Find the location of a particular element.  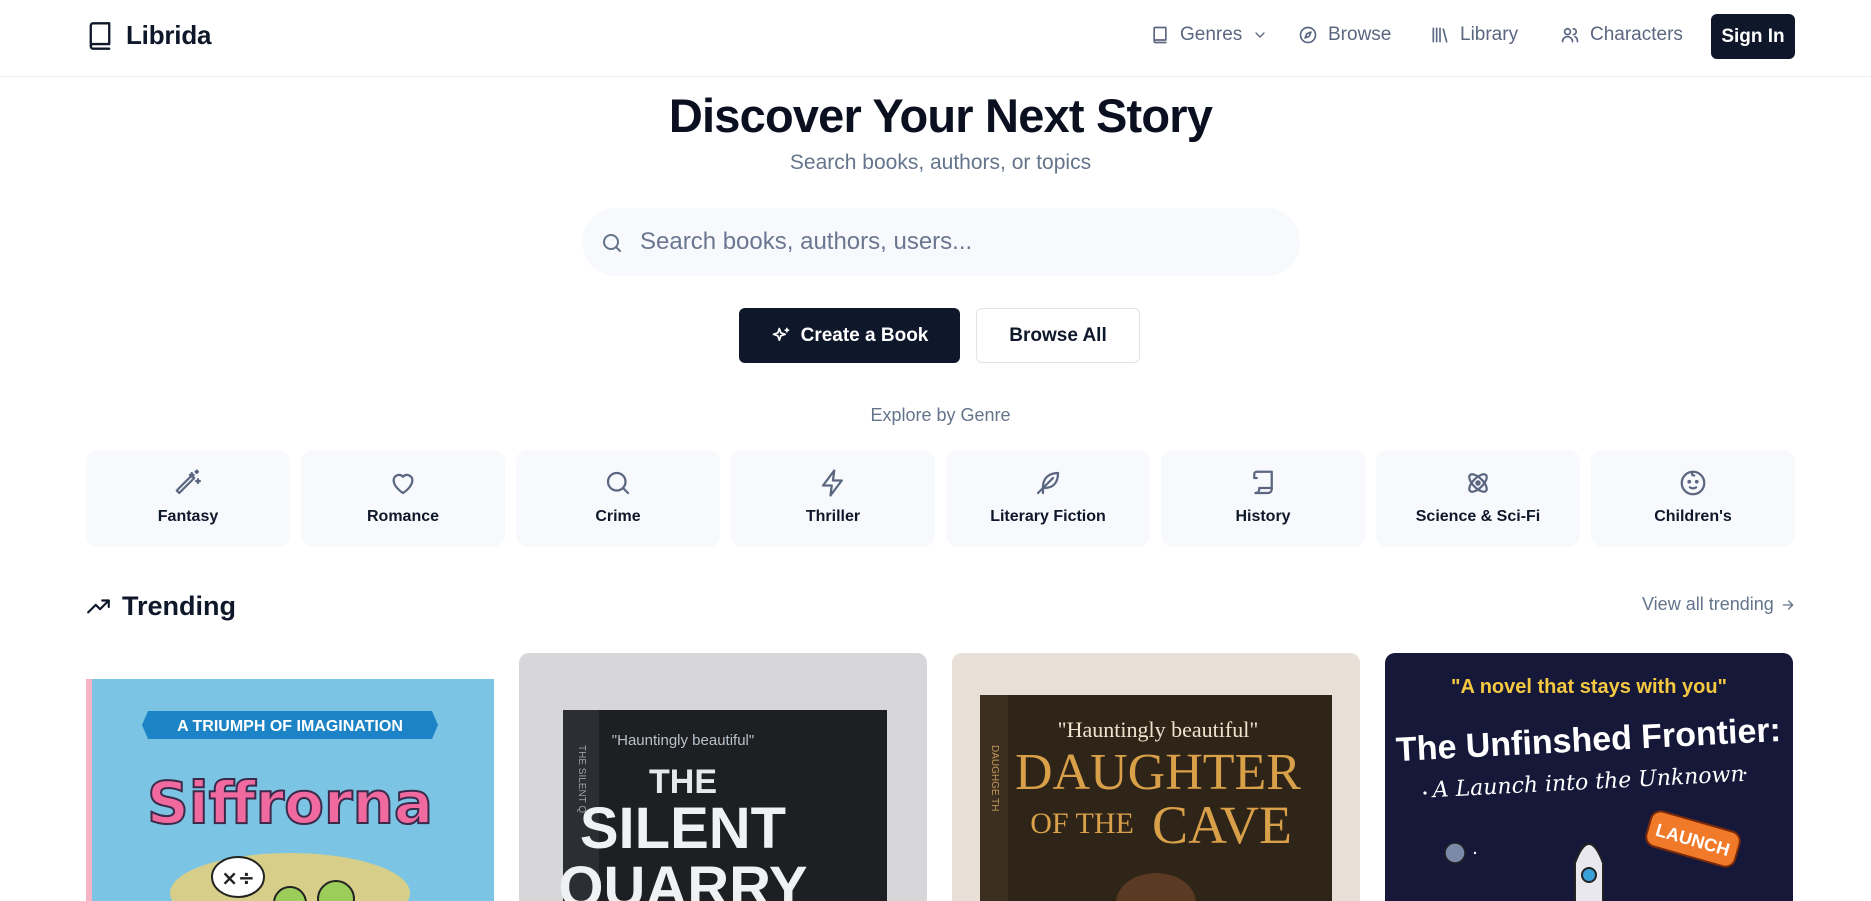

cover-spine: DAUGHGE TH is located at coordinates (994, 778).